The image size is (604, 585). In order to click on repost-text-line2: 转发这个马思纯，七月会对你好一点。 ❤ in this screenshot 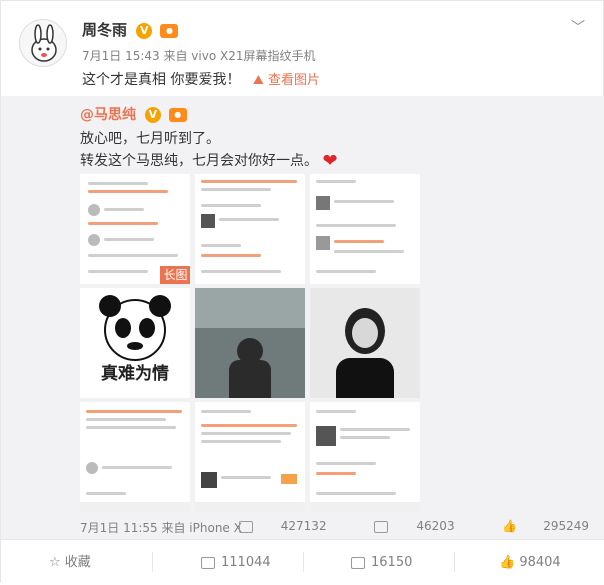, I will do `click(209, 161)`.